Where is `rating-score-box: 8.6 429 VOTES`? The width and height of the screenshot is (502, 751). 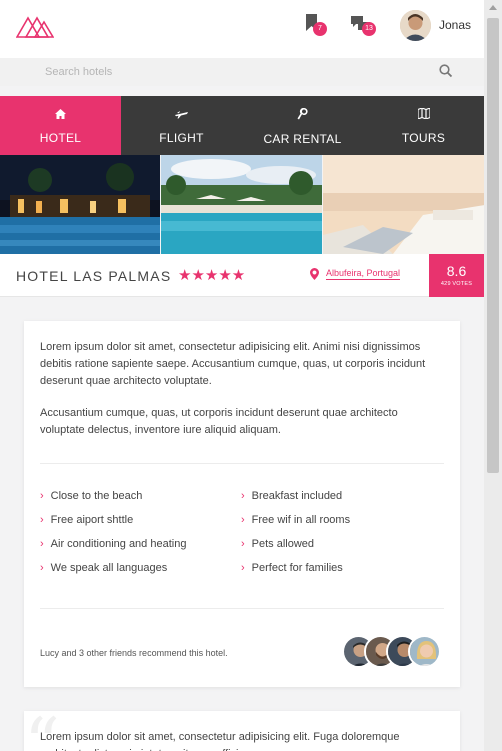 rating-score-box: 8.6 429 VOTES is located at coordinates (456, 275).